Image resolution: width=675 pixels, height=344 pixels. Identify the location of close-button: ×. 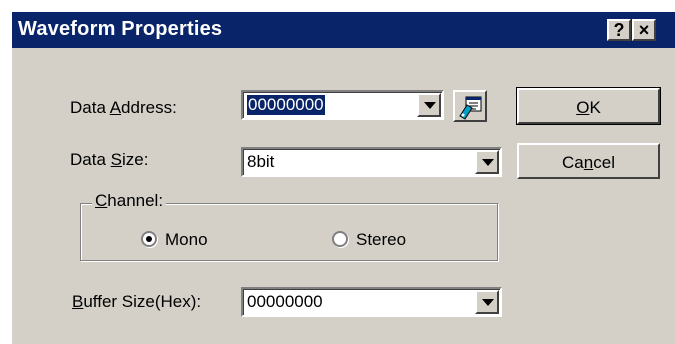
(644, 30).